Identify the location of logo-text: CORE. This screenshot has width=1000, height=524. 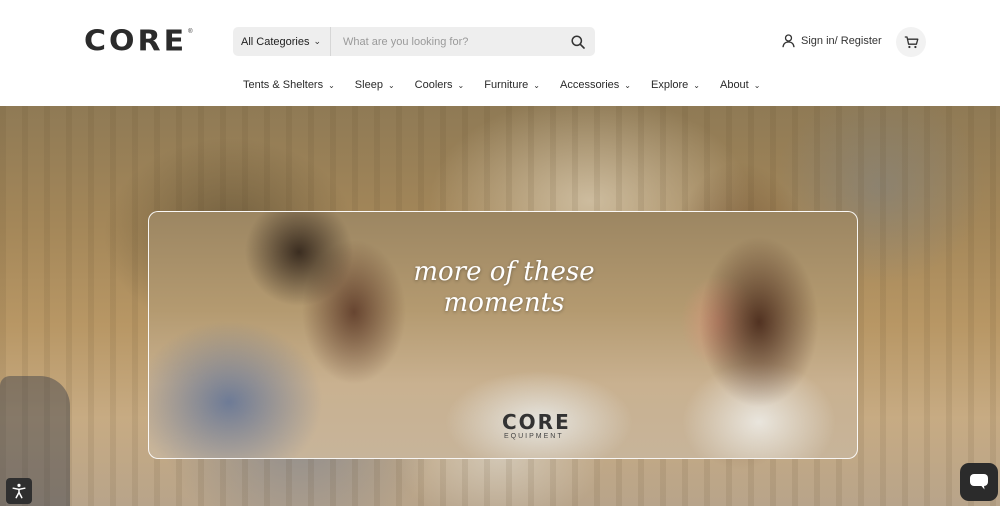
(136, 41).